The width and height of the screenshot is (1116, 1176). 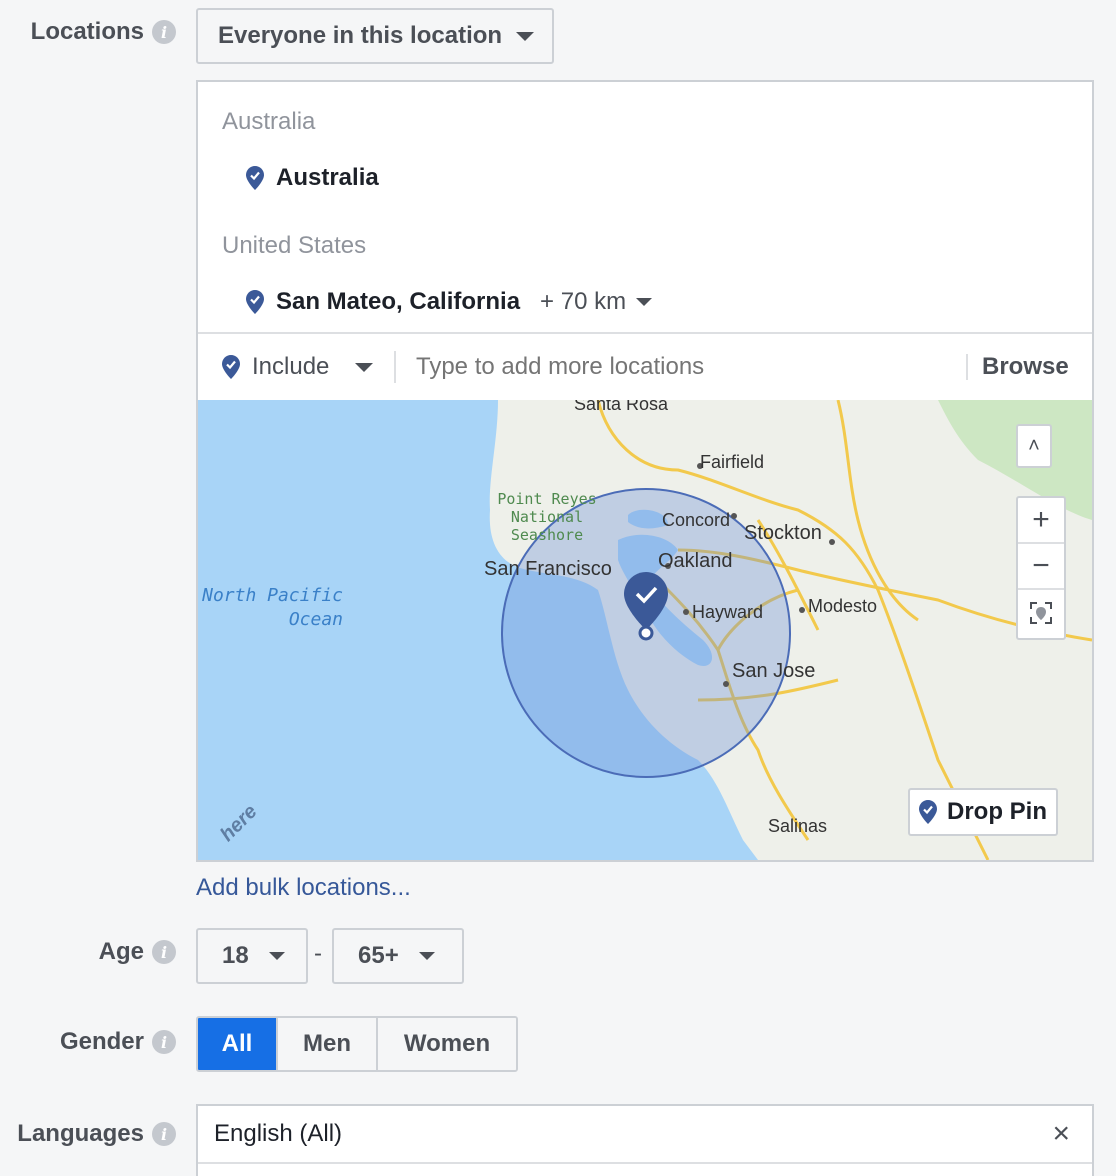 I want to click on languages-label-row: Languages i, so click(x=96, y=1134).